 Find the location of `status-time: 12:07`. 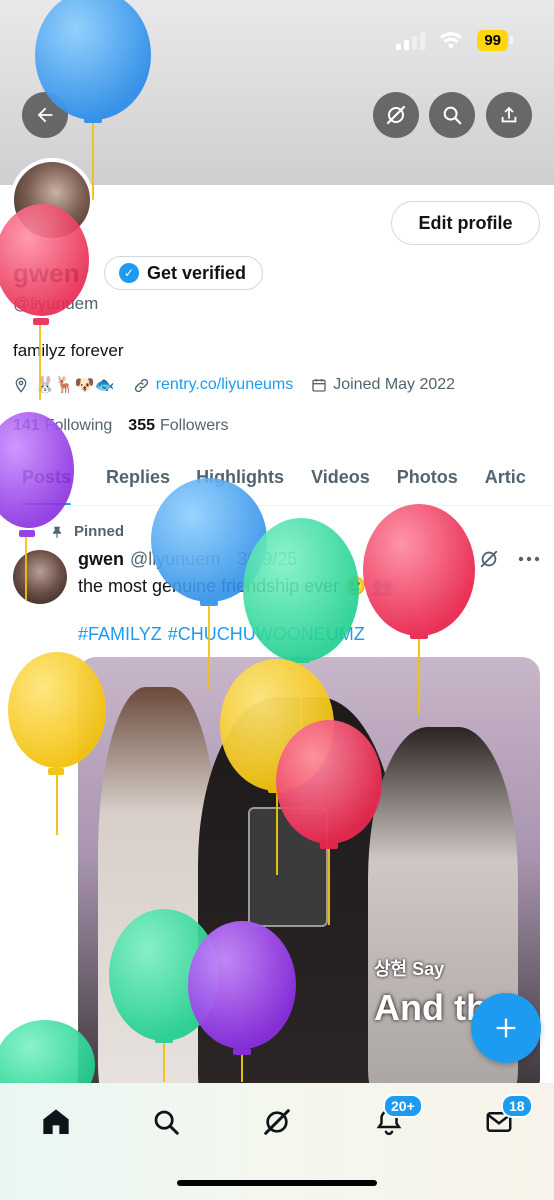

status-time: 12:07 is located at coordinates (97, 42).